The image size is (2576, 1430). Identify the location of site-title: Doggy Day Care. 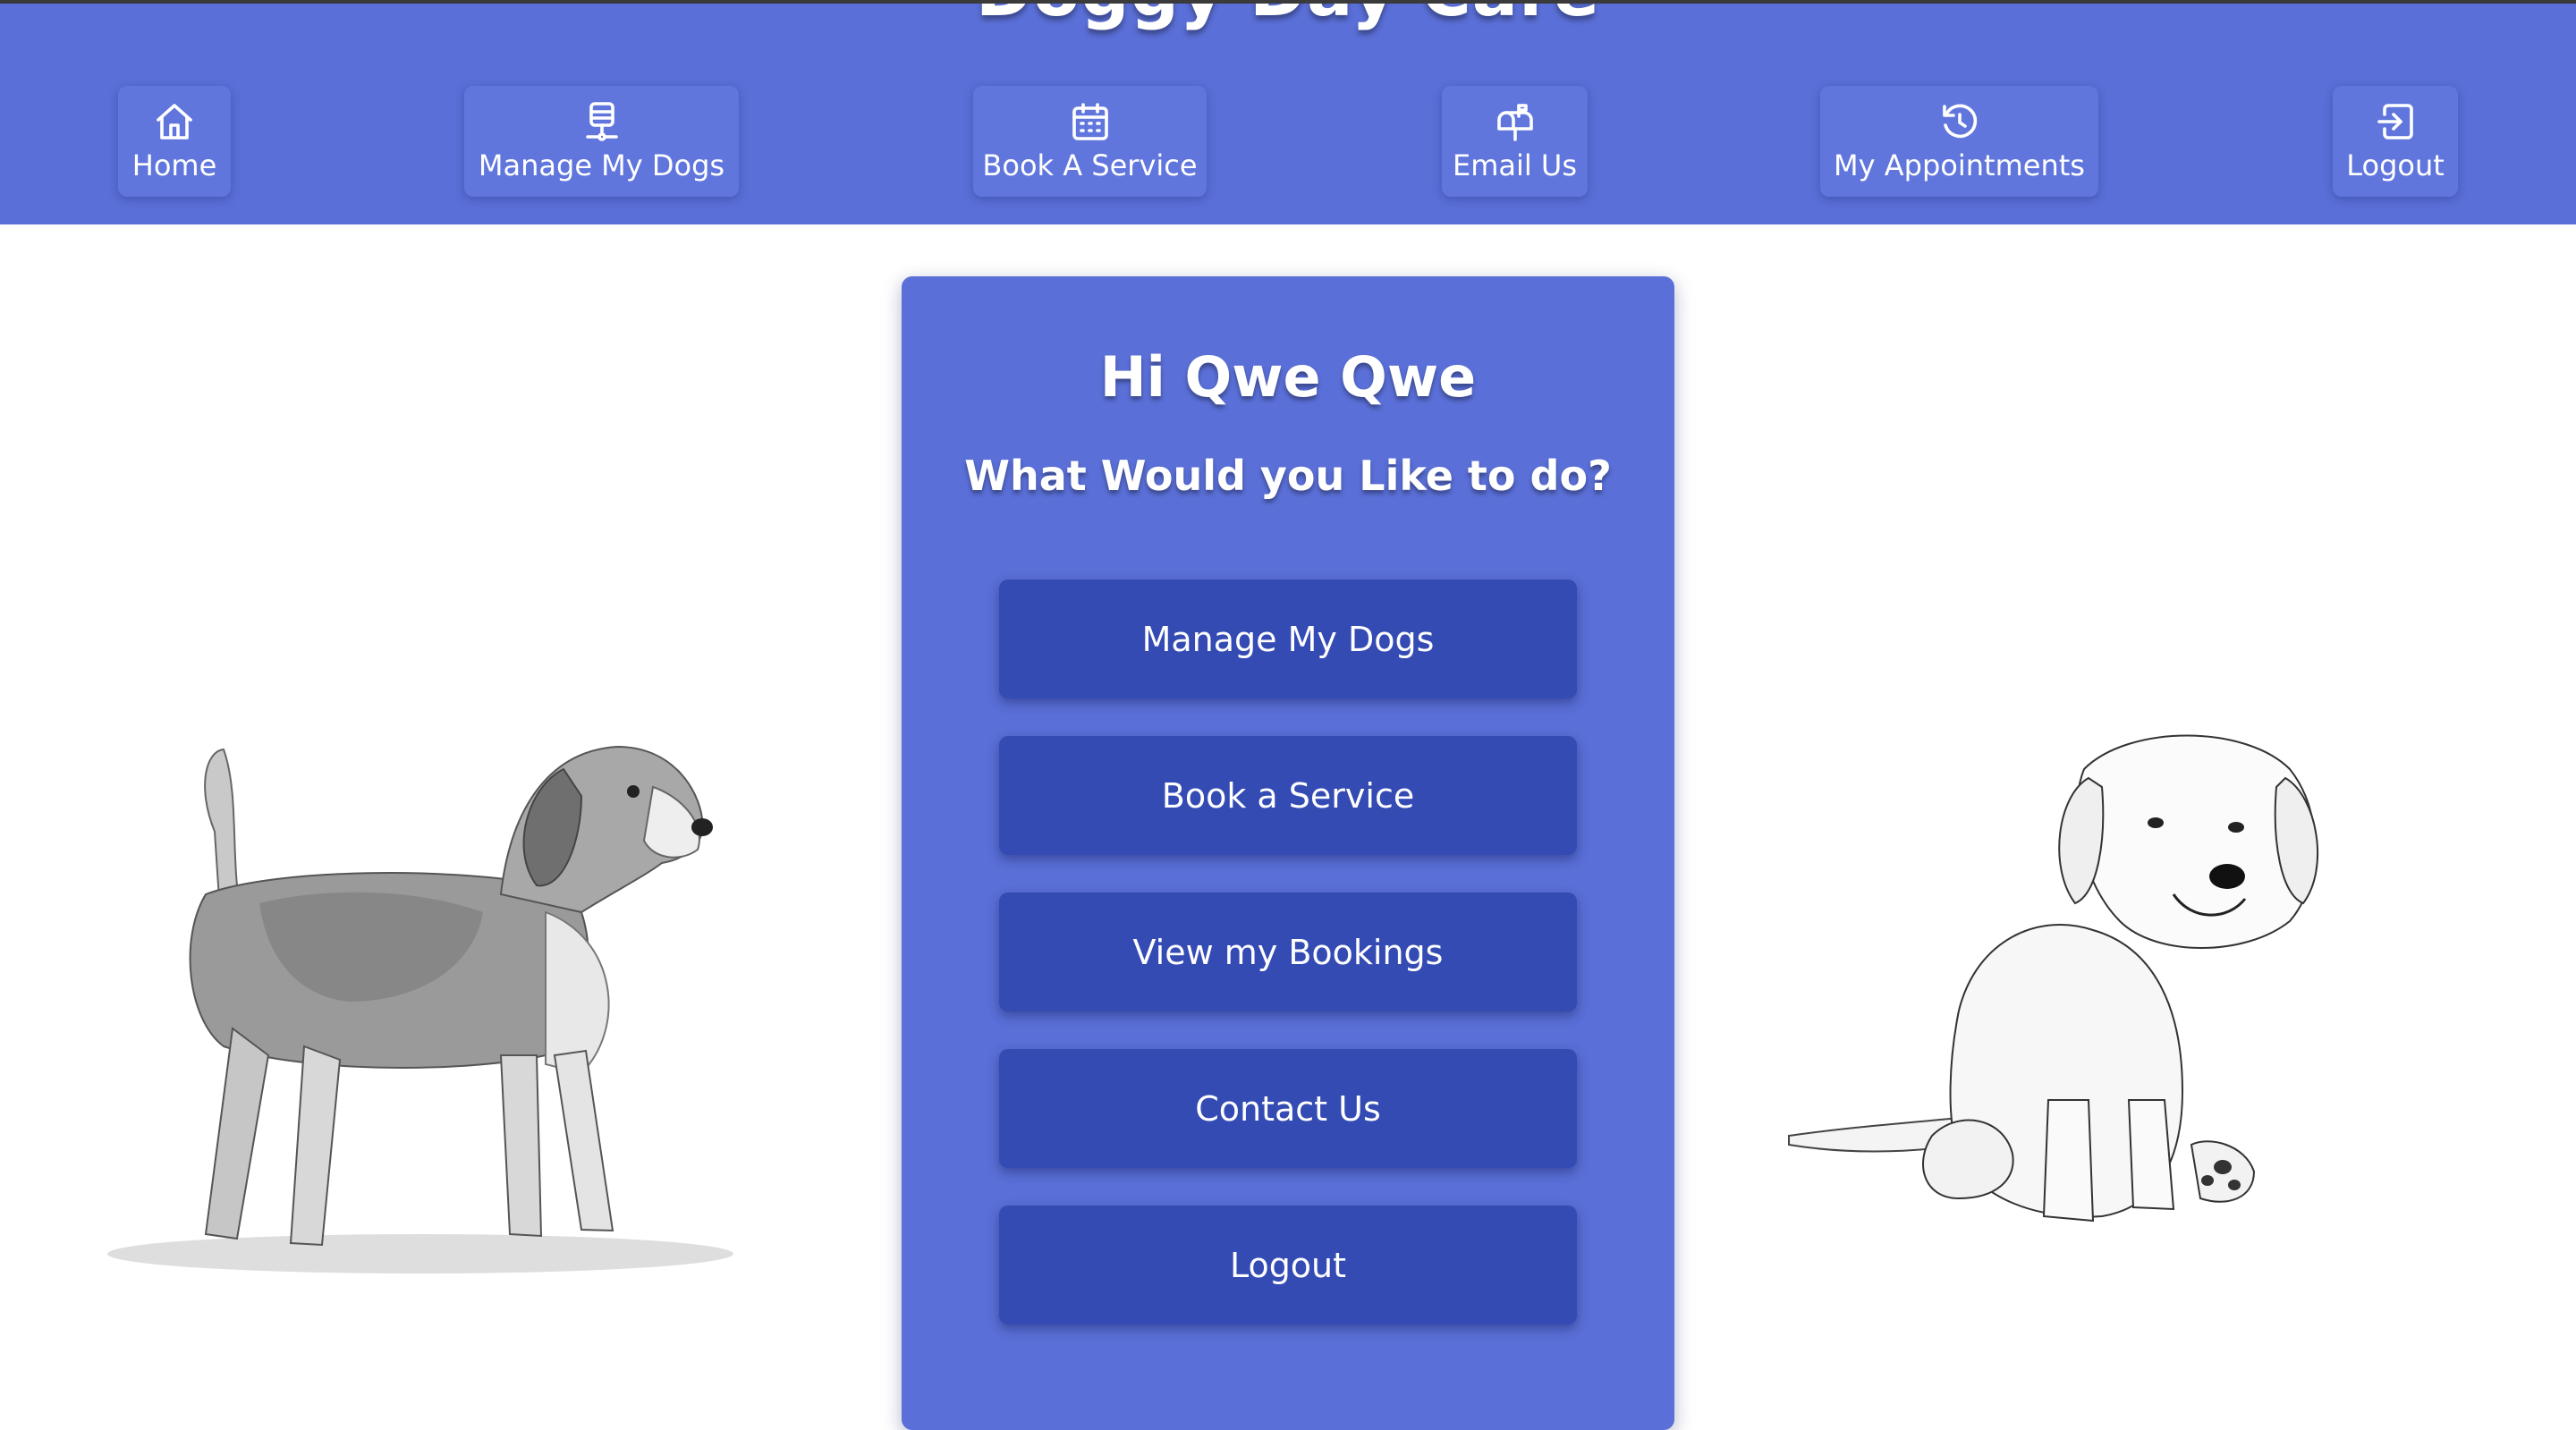
(1288, 17).